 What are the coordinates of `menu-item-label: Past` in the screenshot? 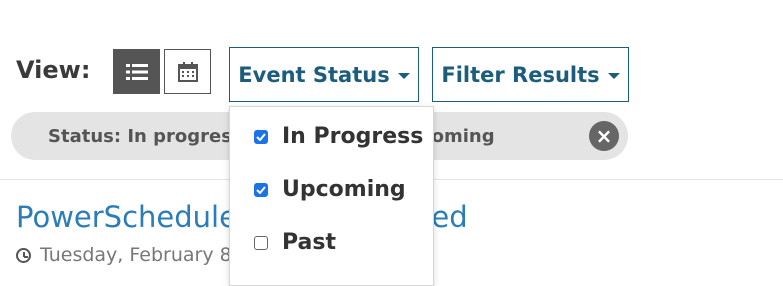 It's located at (309, 242).